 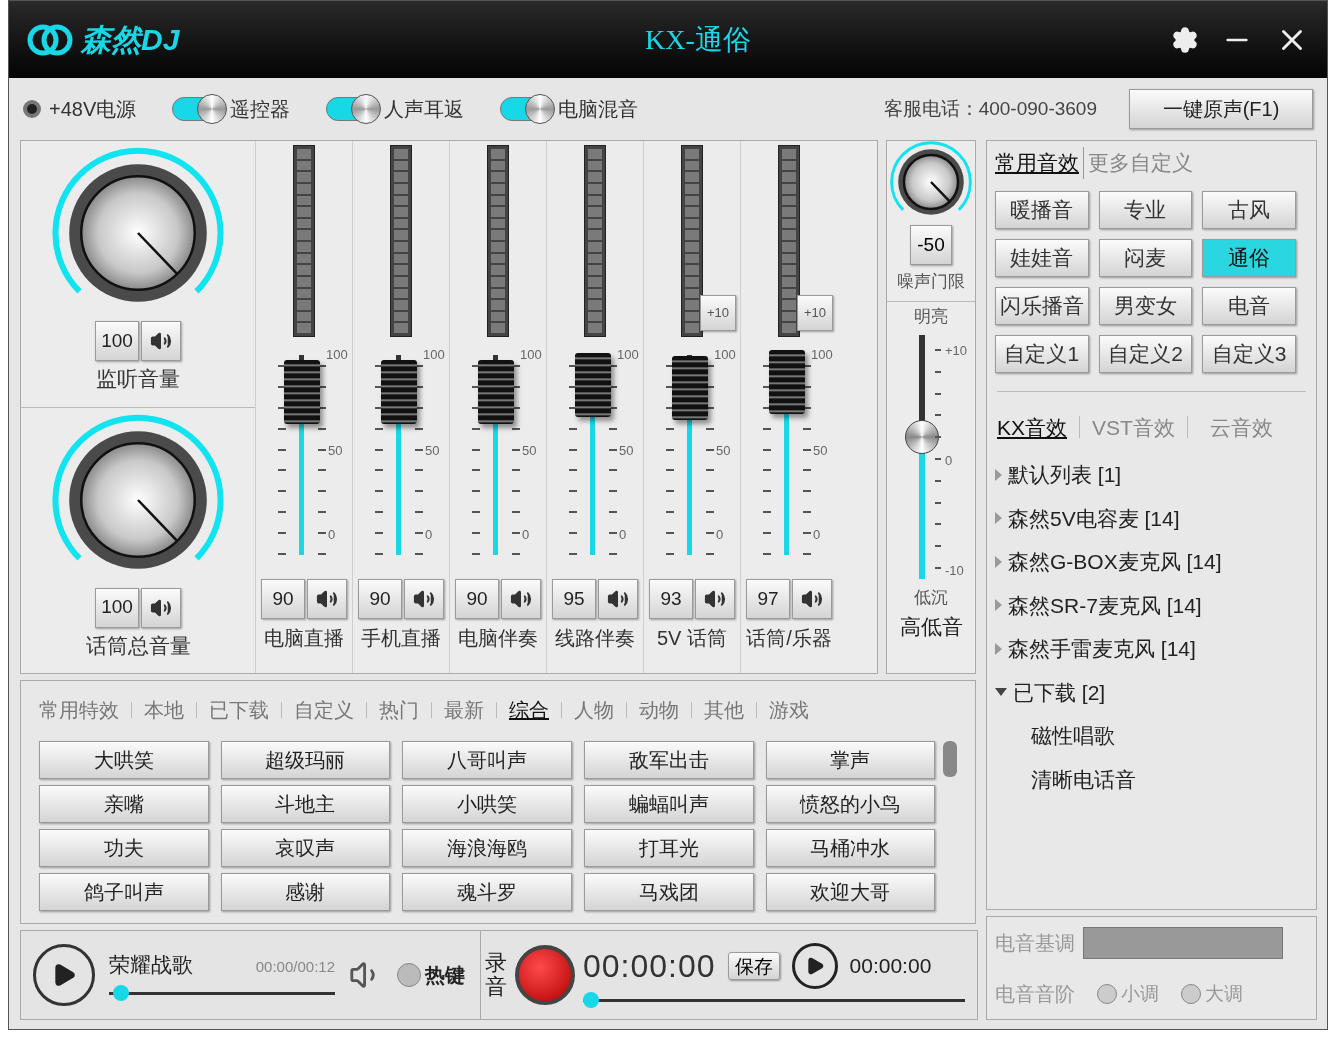 What do you see at coordinates (32, 109) in the screenshot?
I see `power-indicator` at bounding box center [32, 109].